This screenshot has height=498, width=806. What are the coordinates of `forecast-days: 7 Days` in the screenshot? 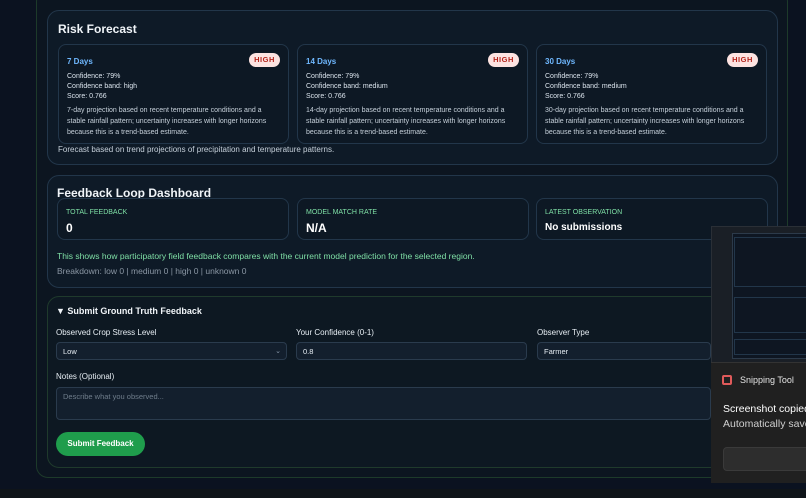 It's located at (80, 61).